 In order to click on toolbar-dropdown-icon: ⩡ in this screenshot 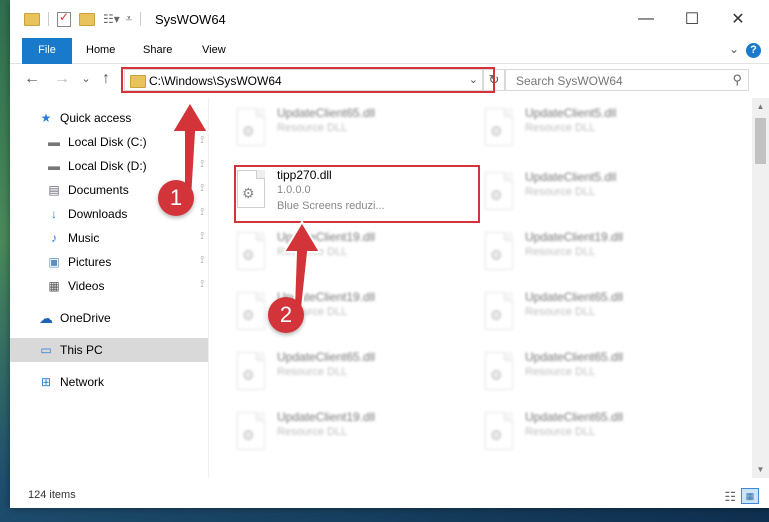, I will do `click(129, 19)`.